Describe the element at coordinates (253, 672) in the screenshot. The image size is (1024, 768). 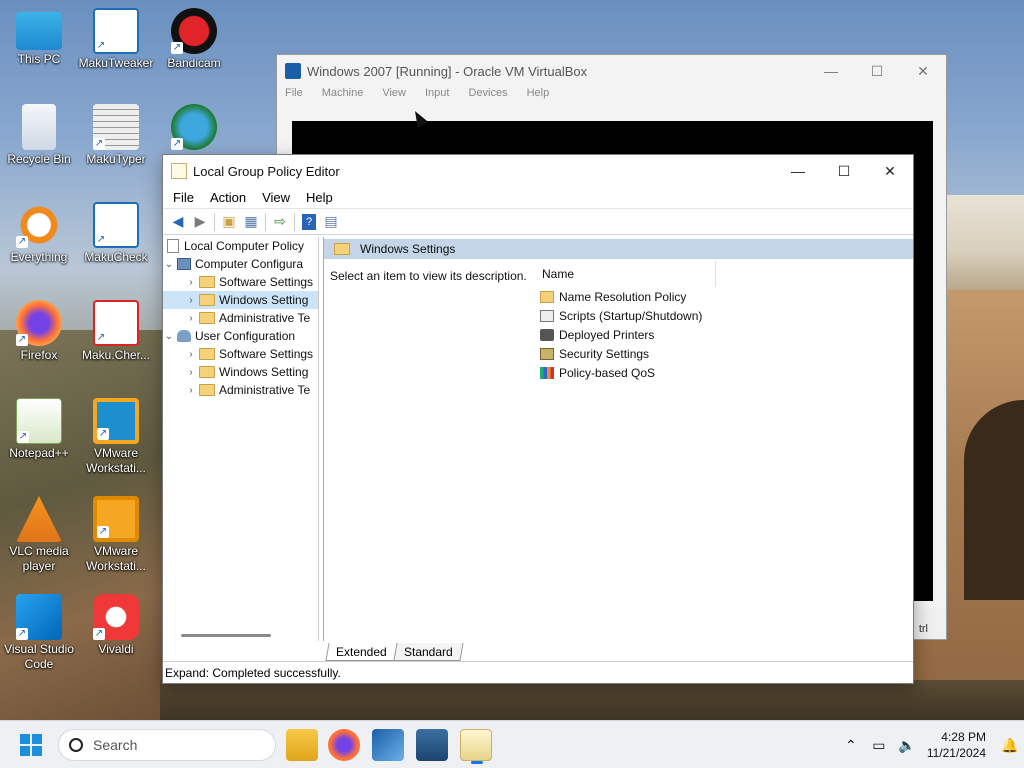
I see `status-text: Expand: Completed successfully.` at that location.